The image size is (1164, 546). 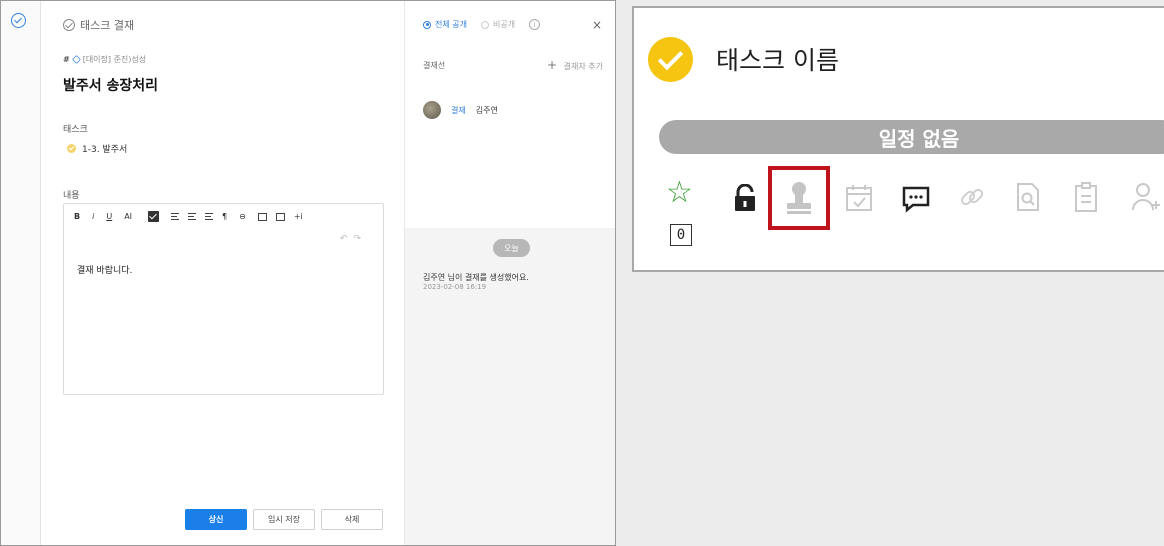 I want to click on delete-button: 삭제, so click(x=352, y=519).